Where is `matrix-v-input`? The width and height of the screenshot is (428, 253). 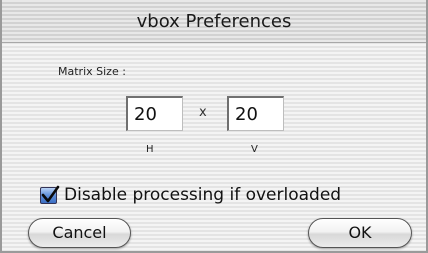 matrix-v-input is located at coordinates (255, 113).